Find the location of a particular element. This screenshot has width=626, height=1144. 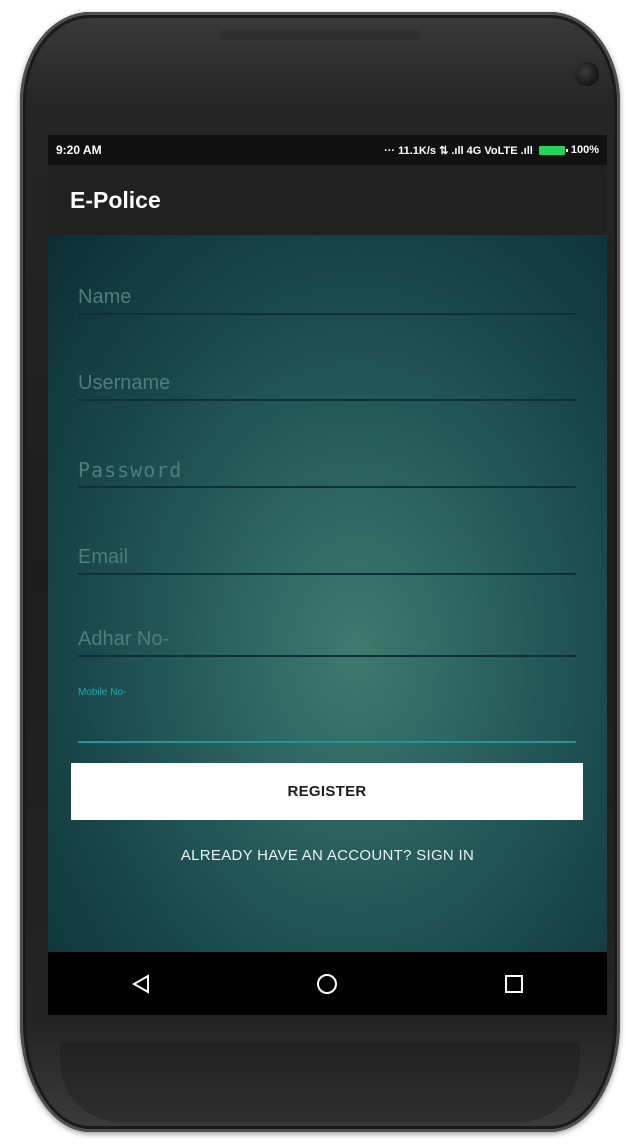

mobile-input is located at coordinates (327, 720).